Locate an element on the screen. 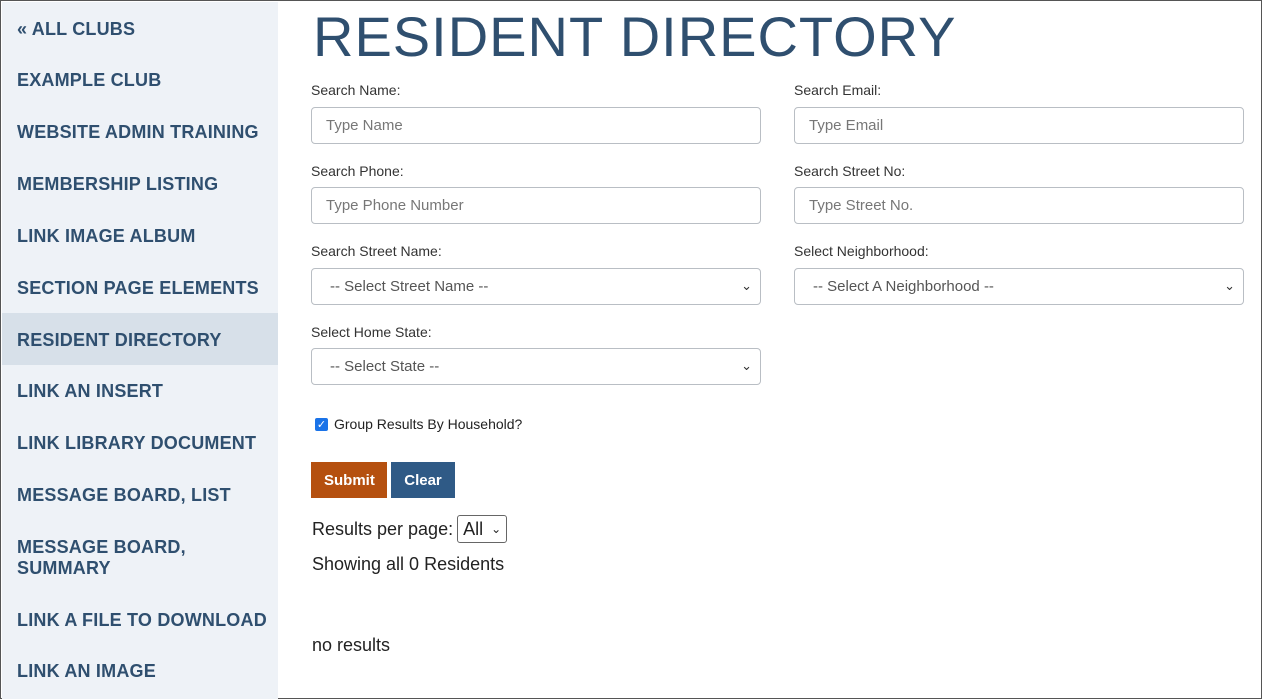 The height and width of the screenshot is (699, 1262). neighborhood-select: -- Select A Neighborhood -- ⌄ is located at coordinates (1019, 286).